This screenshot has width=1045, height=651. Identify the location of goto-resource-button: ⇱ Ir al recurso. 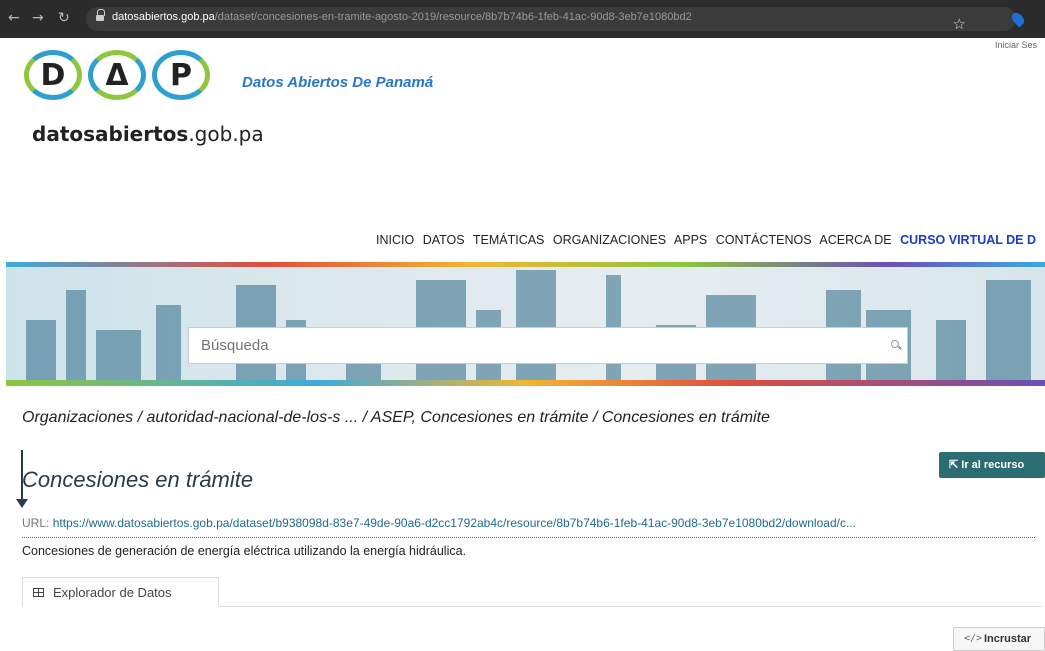
(992, 465).